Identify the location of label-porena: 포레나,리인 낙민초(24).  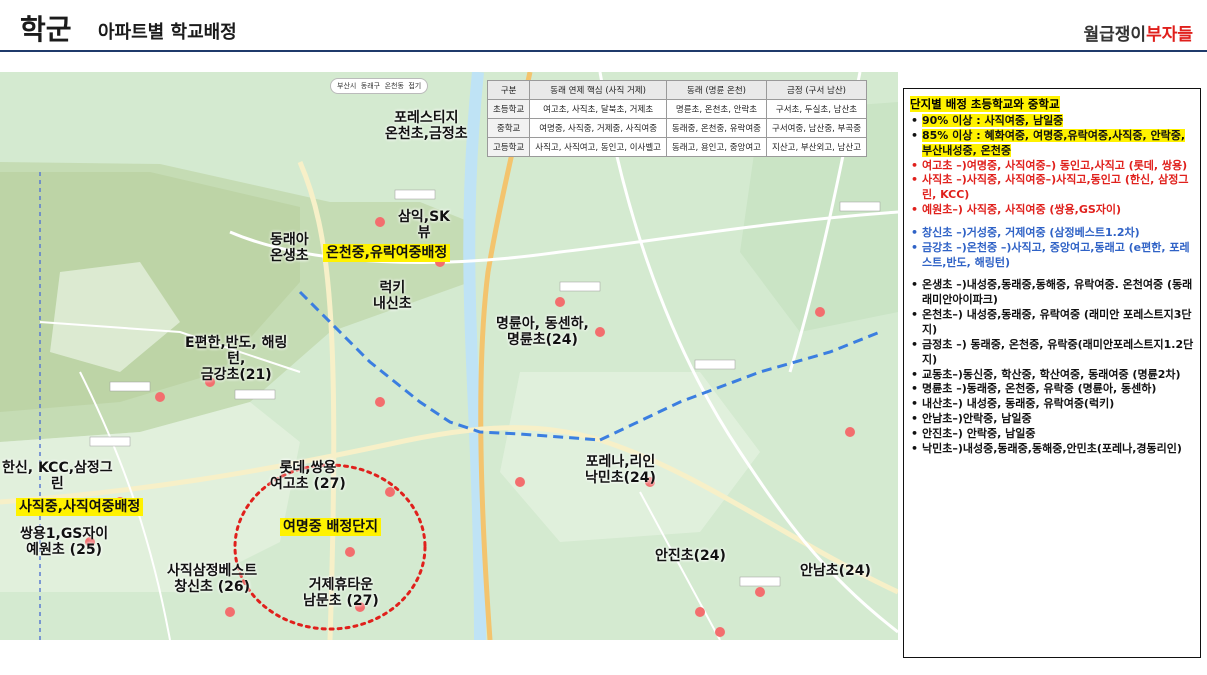
(620, 470).